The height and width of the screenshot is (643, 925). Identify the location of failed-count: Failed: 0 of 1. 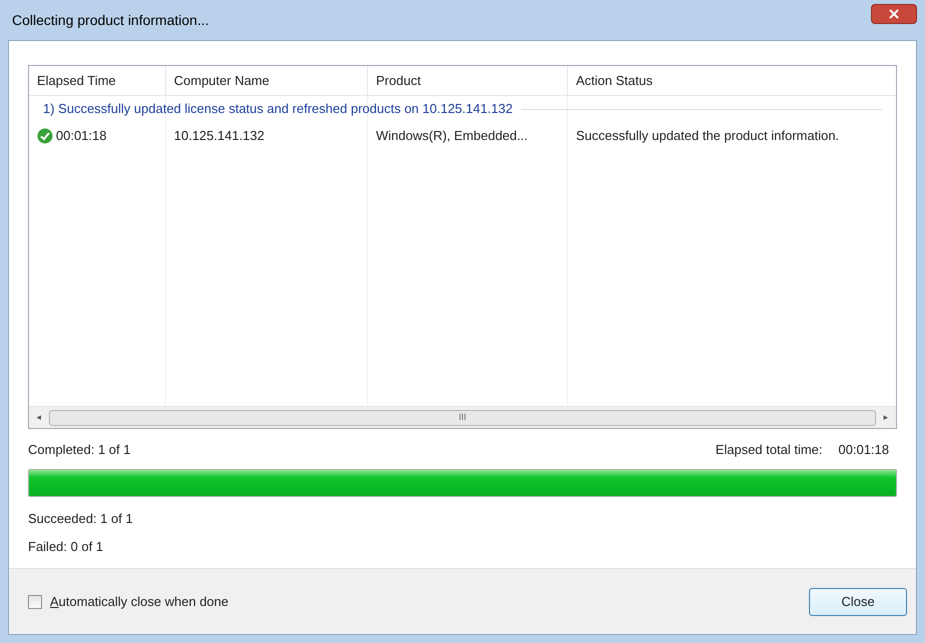
(66, 547).